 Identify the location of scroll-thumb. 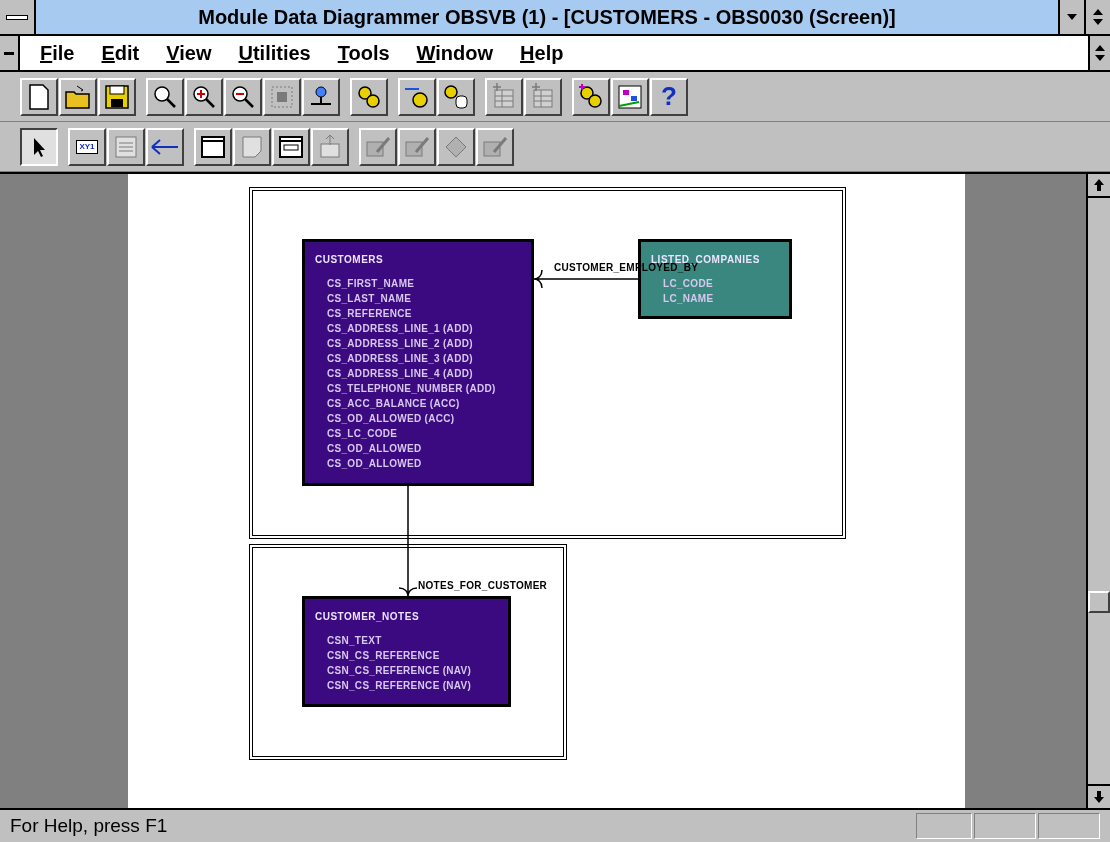
(1099, 602).